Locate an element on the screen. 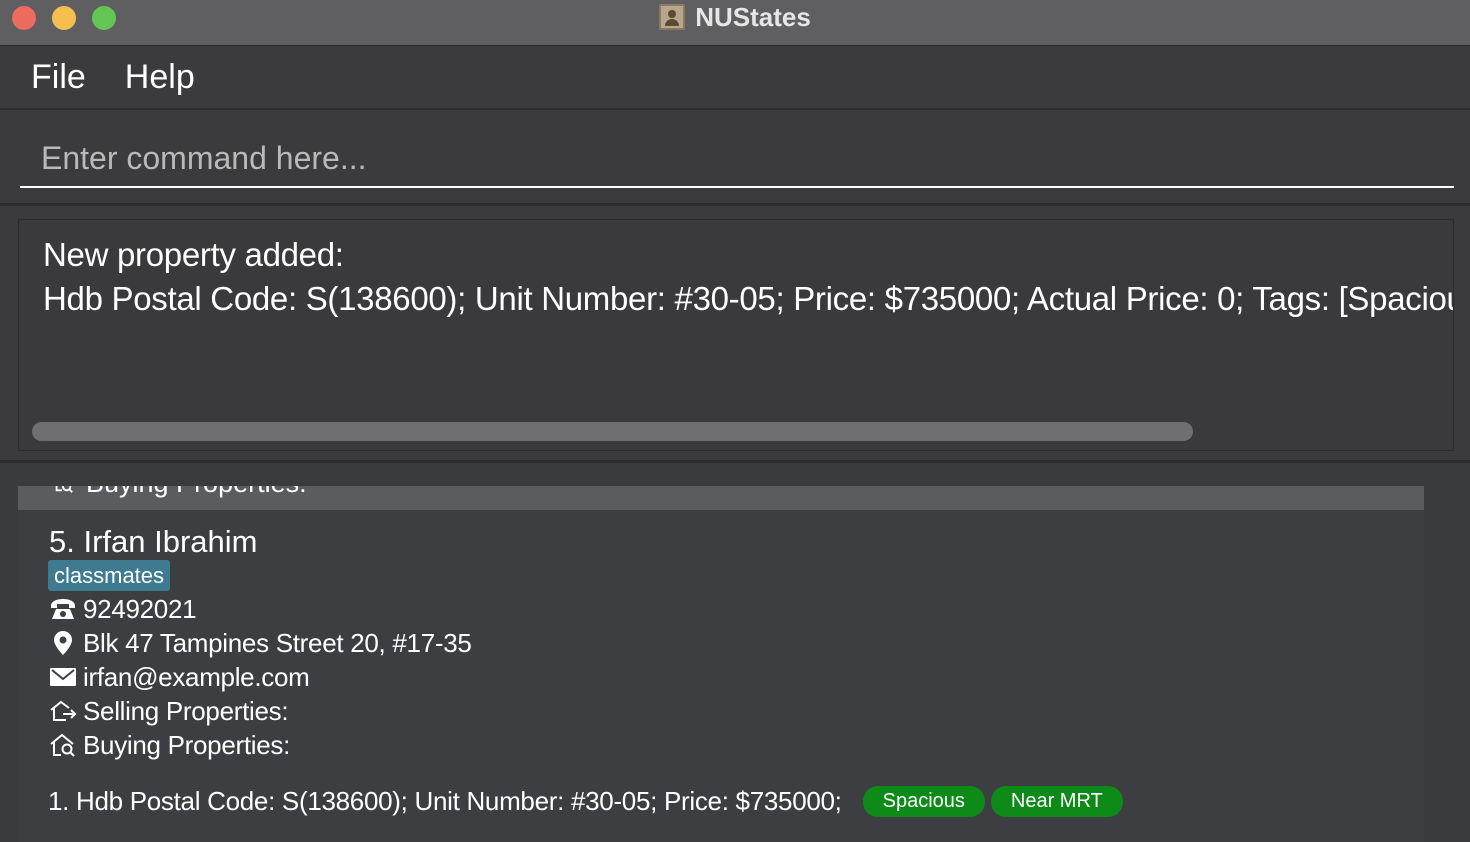 This screenshot has width=1470, height=842. command-area is located at coordinates (735, 159).